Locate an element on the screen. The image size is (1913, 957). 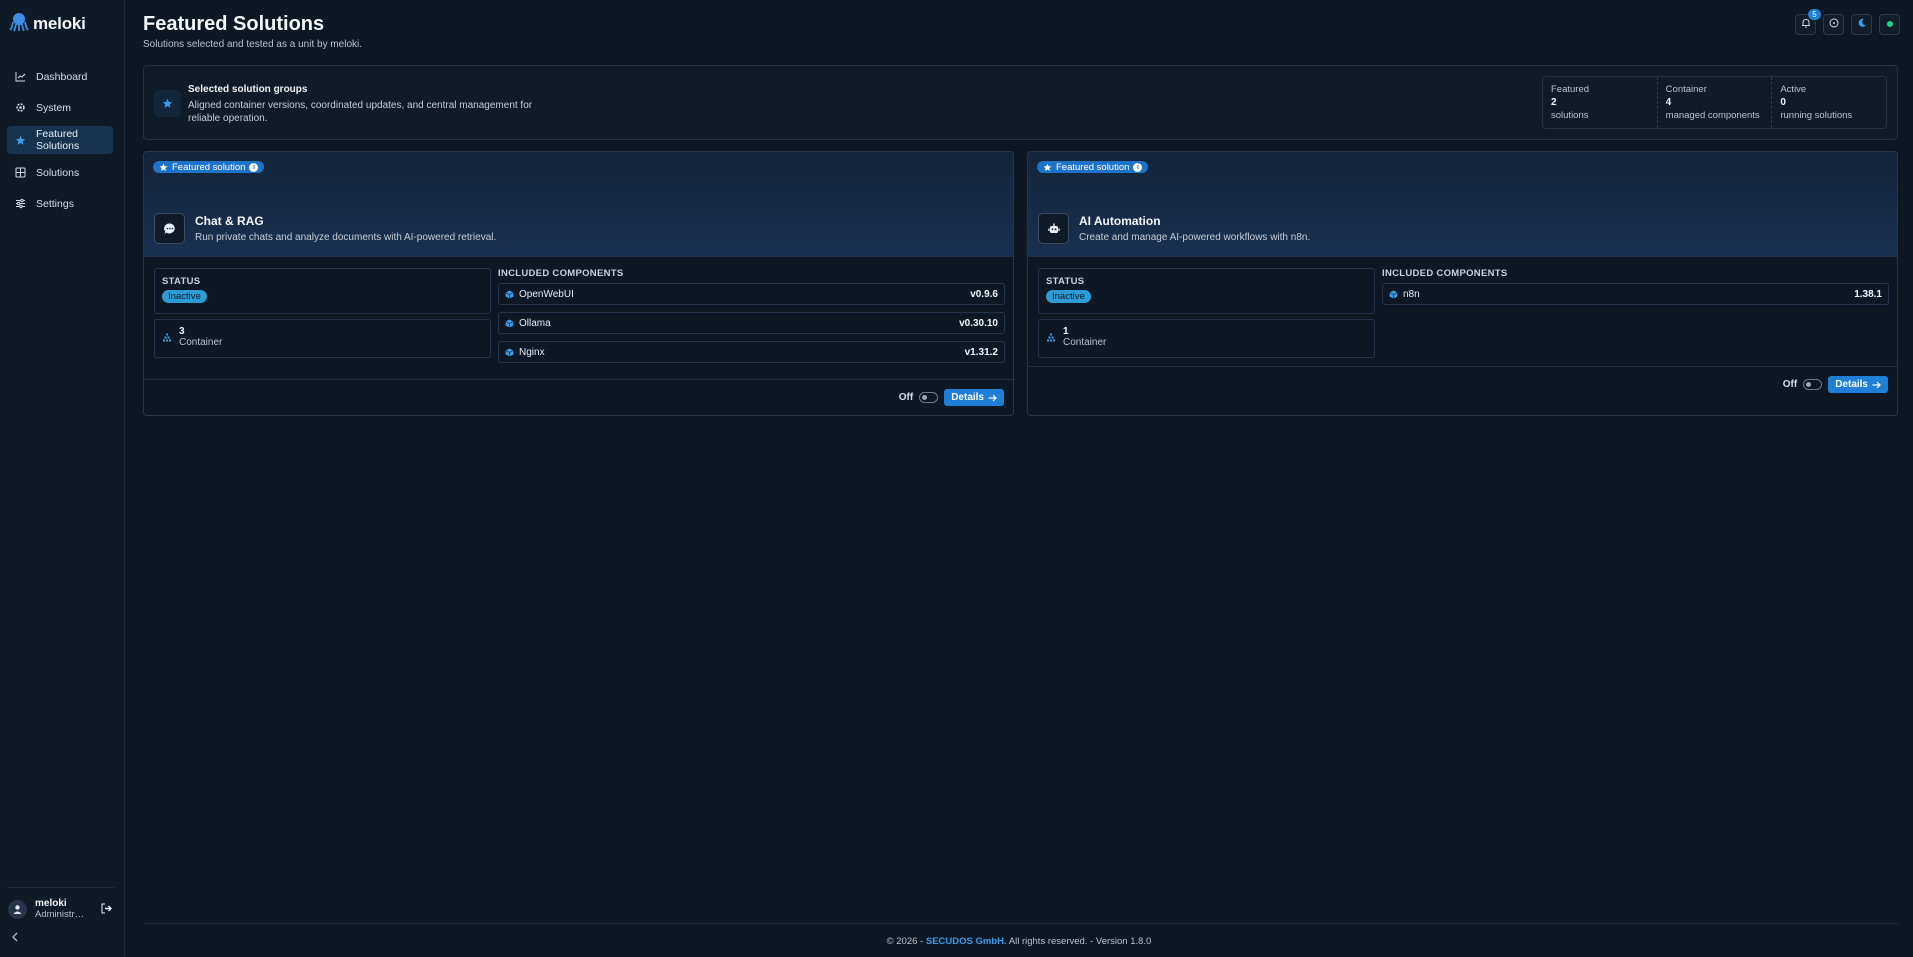
sidebar-item-label: Featured Solutions is located at coordinates (58, 140).